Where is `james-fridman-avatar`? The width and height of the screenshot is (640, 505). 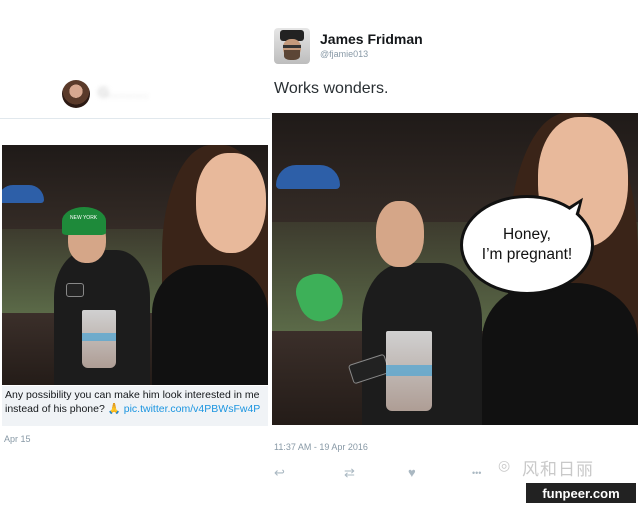
james-fridman-avatar is located at coordinates (292, 46).